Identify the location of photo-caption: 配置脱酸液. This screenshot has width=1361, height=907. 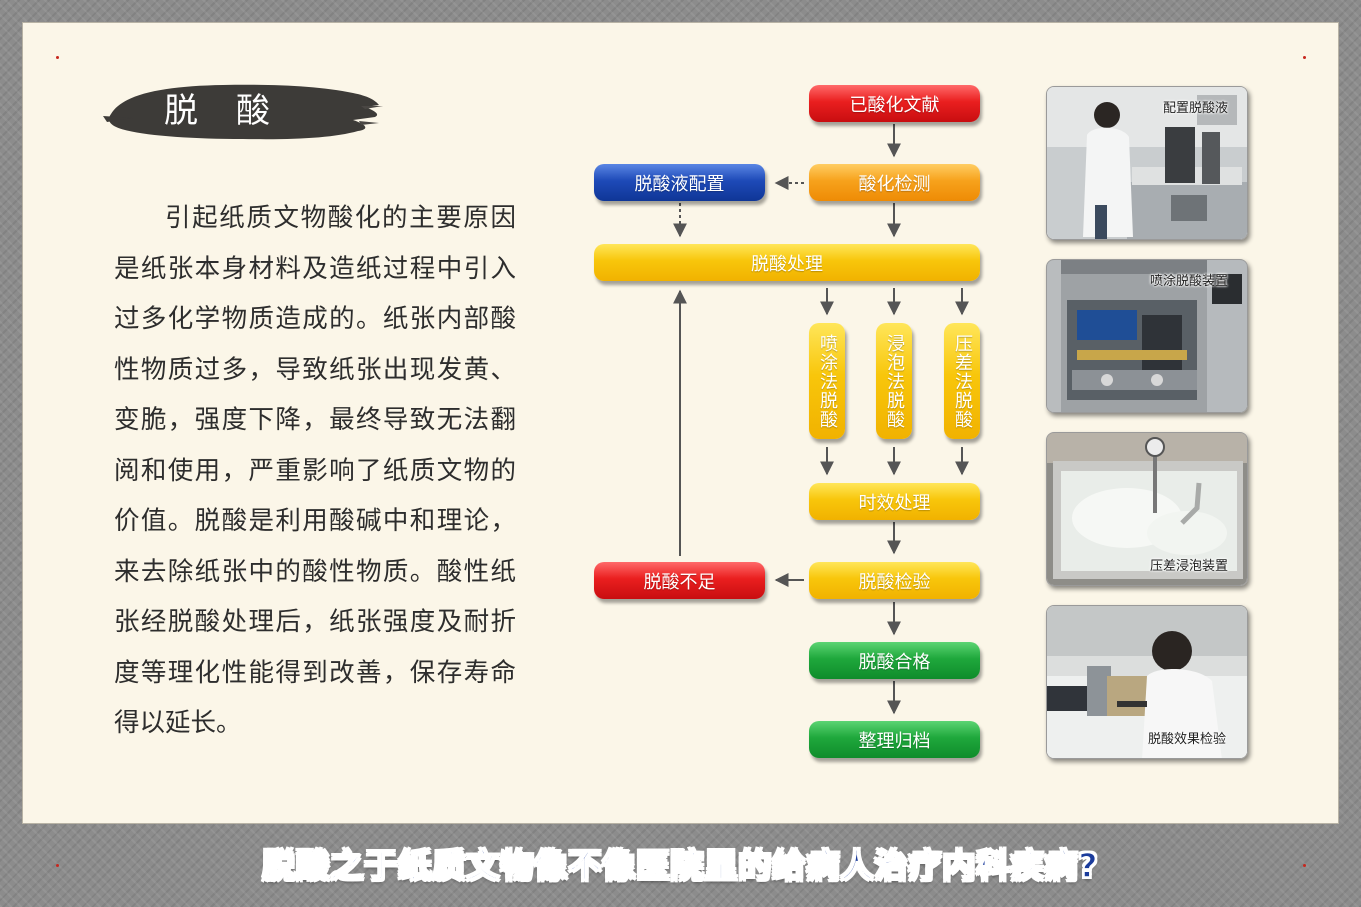
(1196, 108).